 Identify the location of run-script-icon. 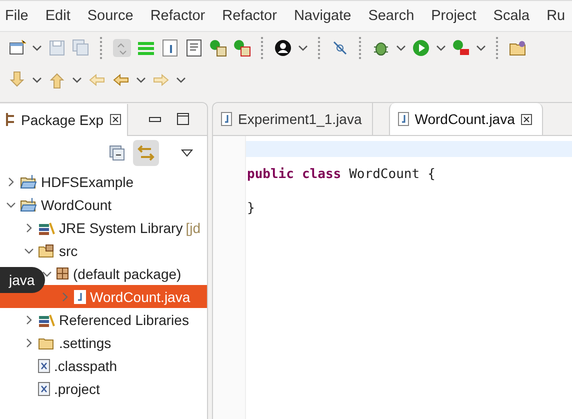
(218, 48).